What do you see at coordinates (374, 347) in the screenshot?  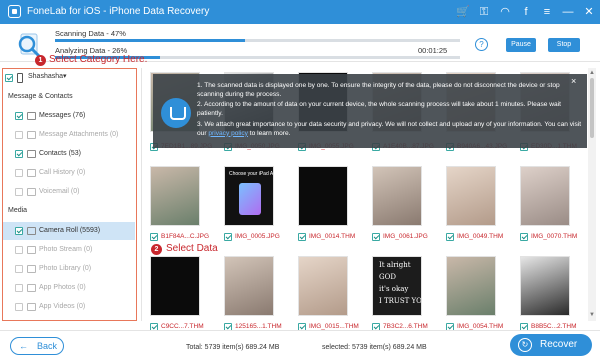 I see `selected-count: selected: 5739 item(s) 689.24 MB` at bounding box center [374, 347].